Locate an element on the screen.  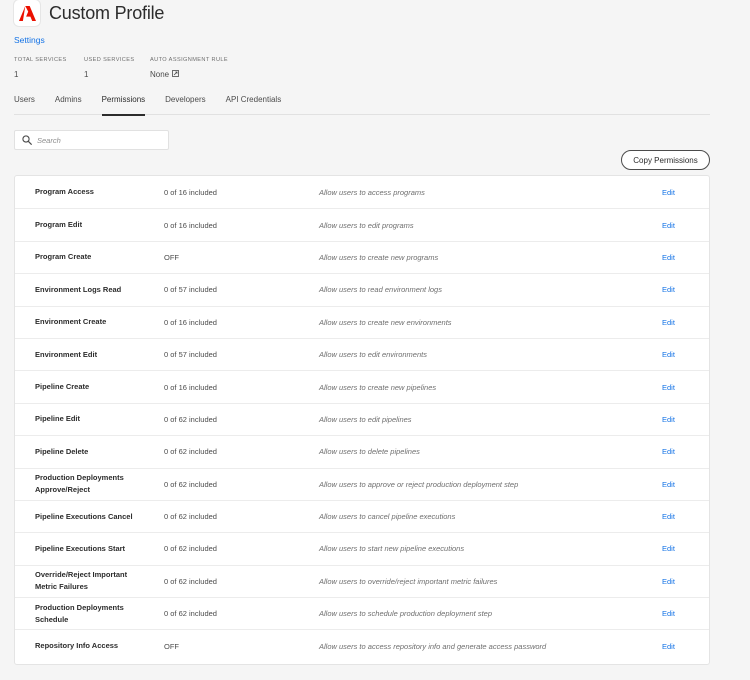
permission-description: Allow users to create new programs is located at coordinates (379, 257).